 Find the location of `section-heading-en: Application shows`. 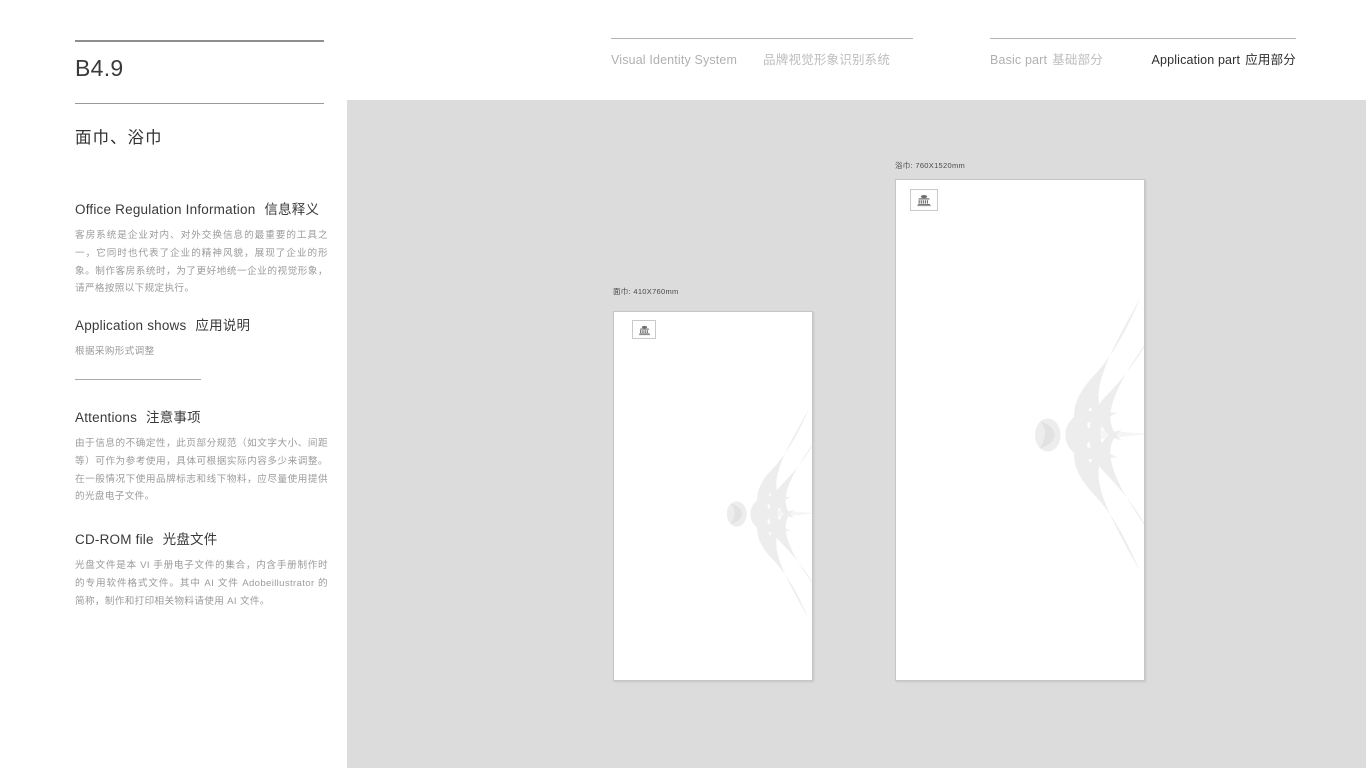

section-heading-en: Application shows is located at coordinates (131, 325).